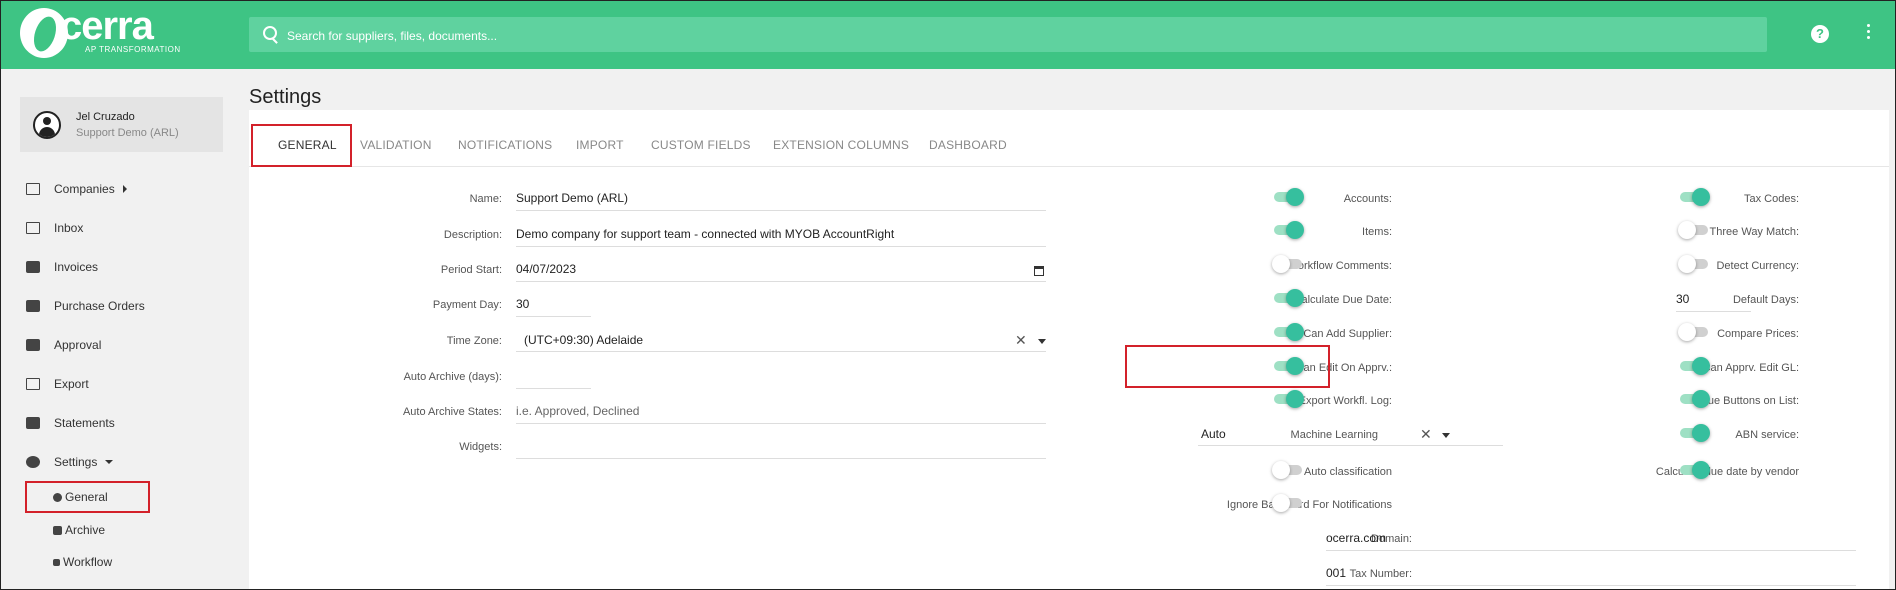 The height and width of the screenshot is (590, 1896). I want to click on can-apprv-edit-gl-toggle, so click(1694, 366).